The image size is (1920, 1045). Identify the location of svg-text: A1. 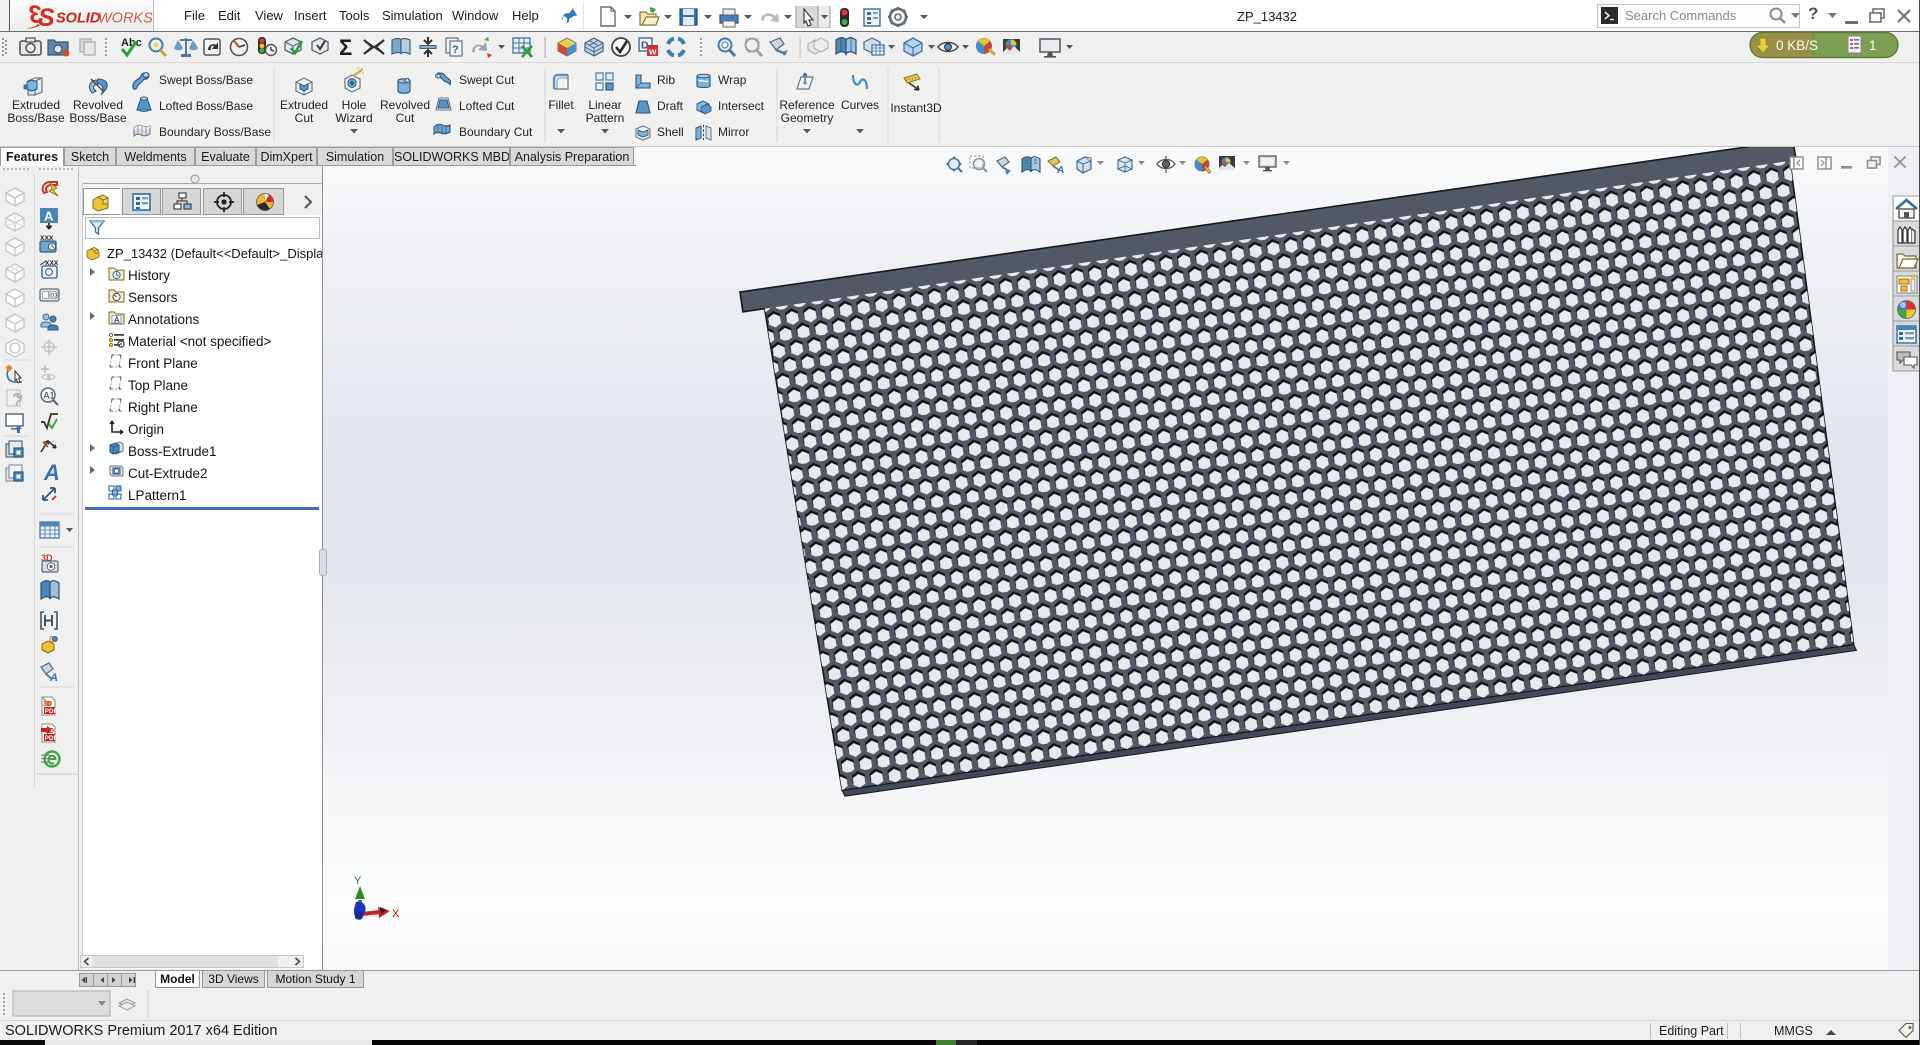
(49, 396).